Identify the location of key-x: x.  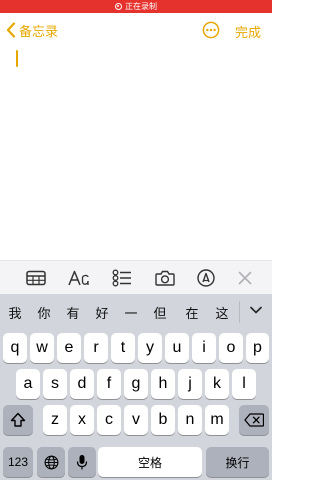
(82, 420).